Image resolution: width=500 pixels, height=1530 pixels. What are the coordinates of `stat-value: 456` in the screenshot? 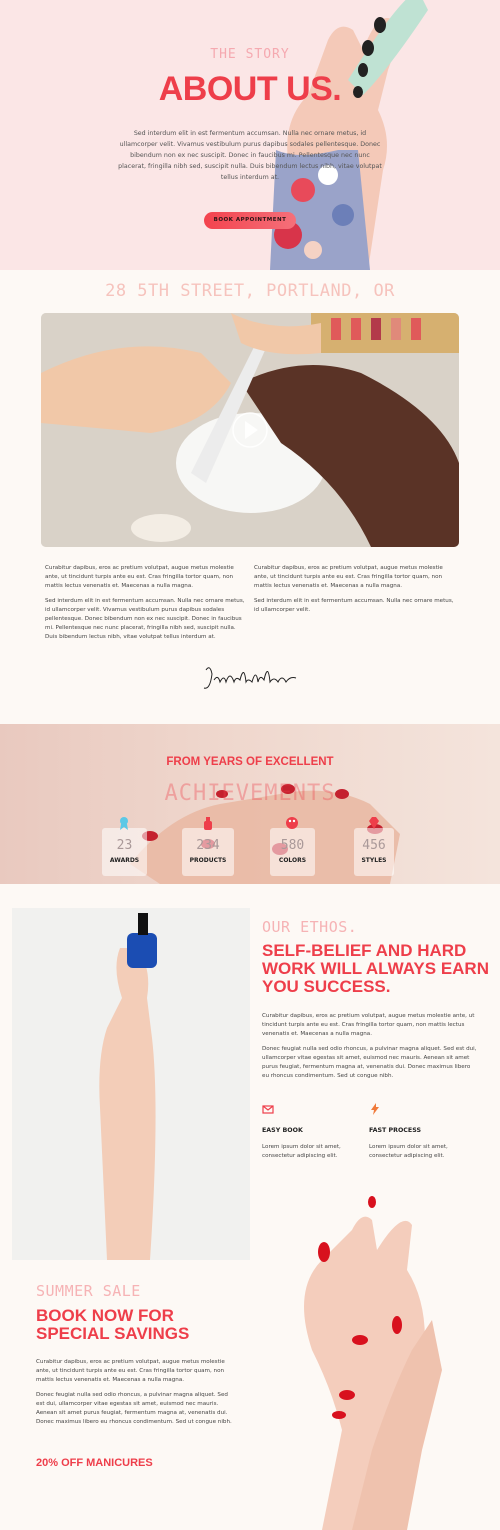 It's located at (374, 845).